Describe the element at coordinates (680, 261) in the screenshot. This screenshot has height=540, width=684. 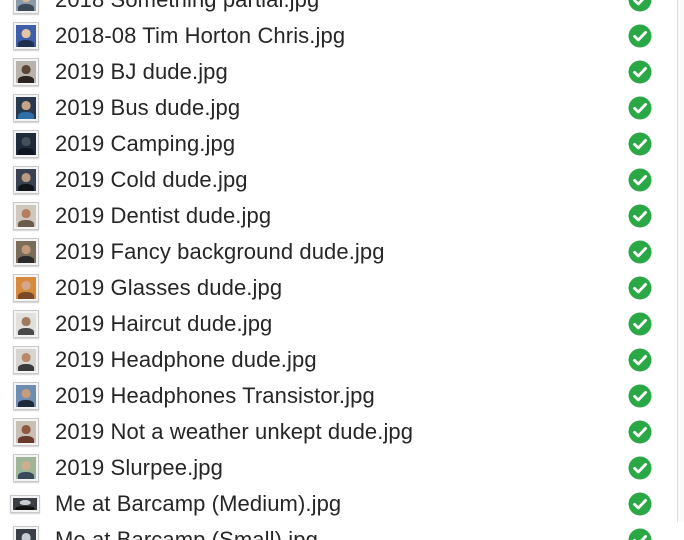
I see `window-right-edge` at that location.